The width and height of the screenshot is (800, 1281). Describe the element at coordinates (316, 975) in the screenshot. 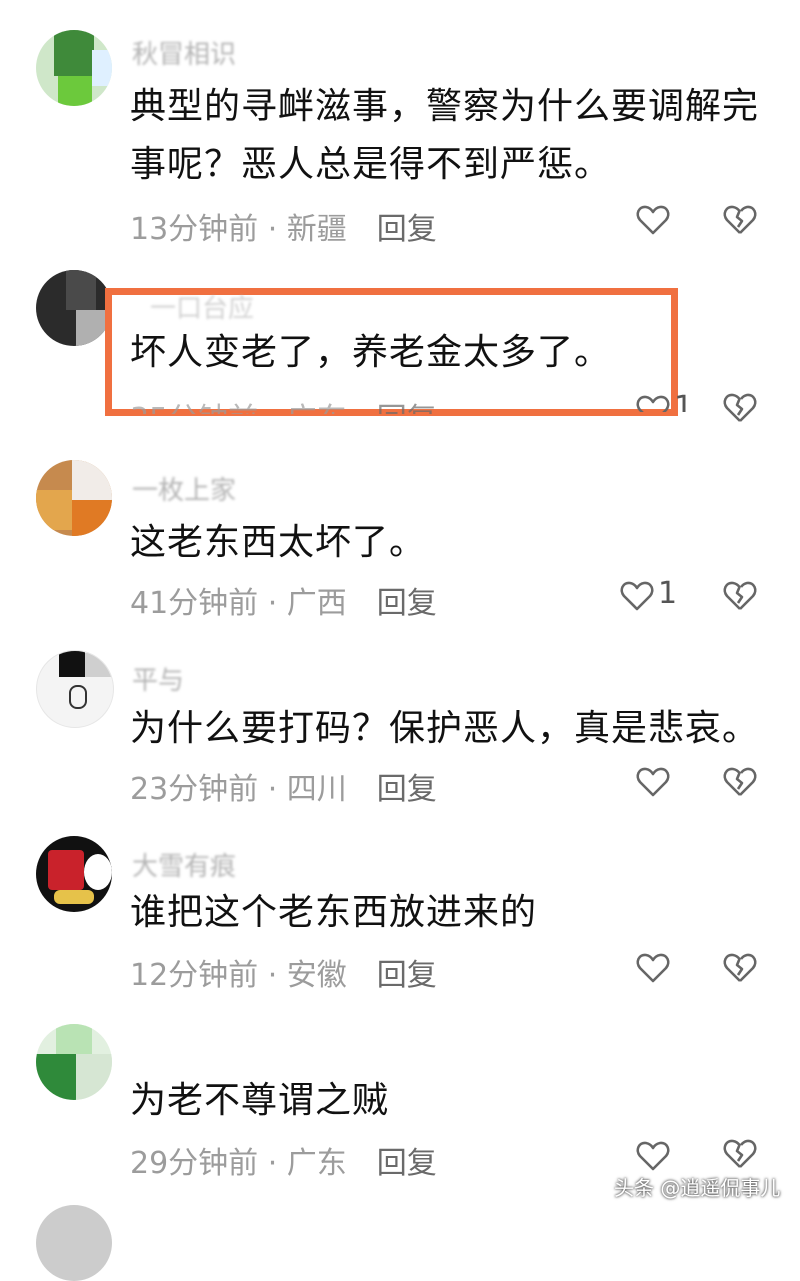

I see `location: 安徽` at that location.